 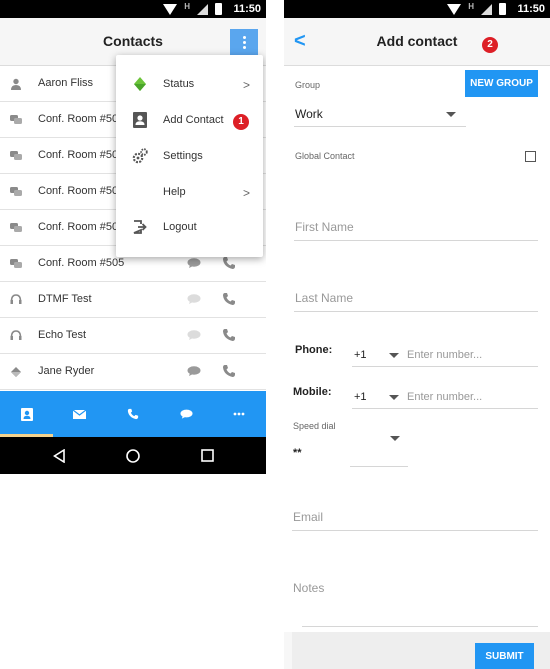 What do you see at coordinates (246, 85) in the screenshot?
I see `chevron-right-icon: >` at bounding box center [246, 85].